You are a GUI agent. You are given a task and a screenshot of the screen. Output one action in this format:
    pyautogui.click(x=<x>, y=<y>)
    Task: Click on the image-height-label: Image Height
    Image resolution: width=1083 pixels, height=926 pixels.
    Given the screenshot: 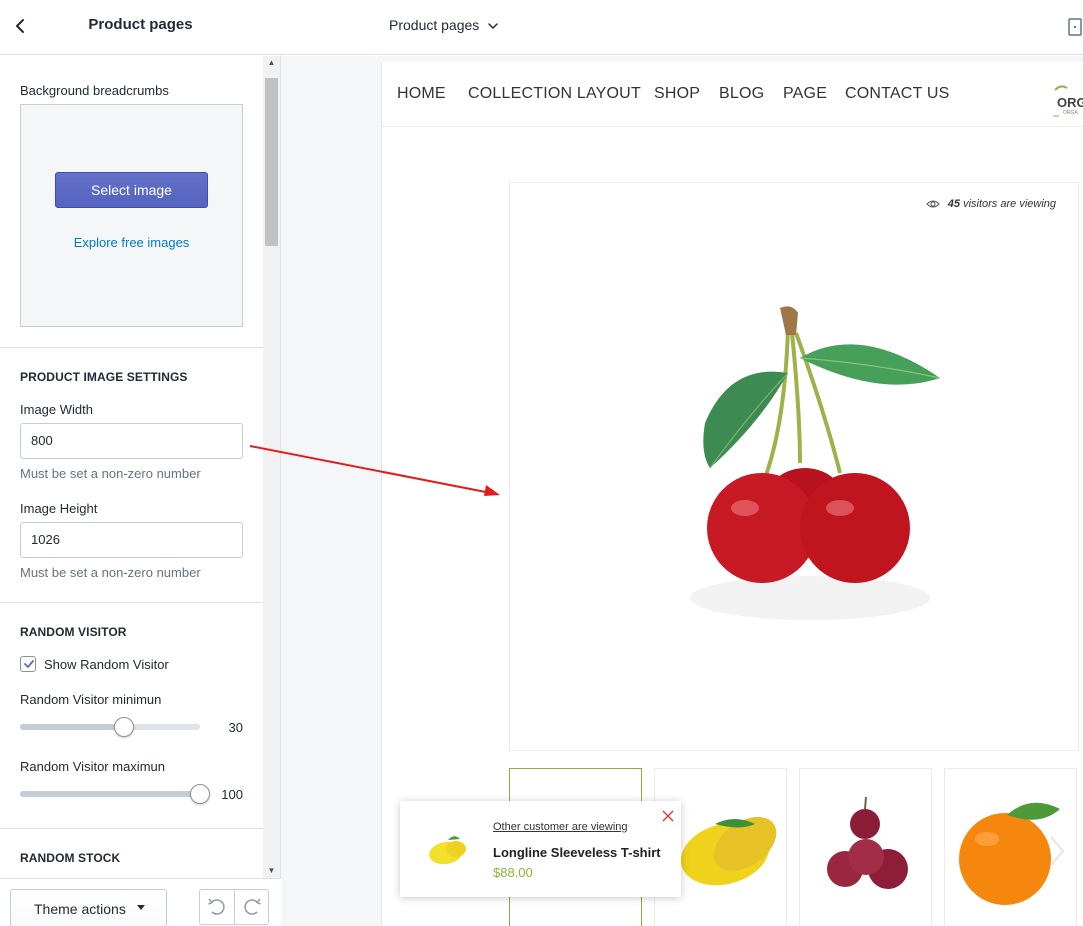 What is the action you would take?
    pyautogui.click(x=59, y=508)
    